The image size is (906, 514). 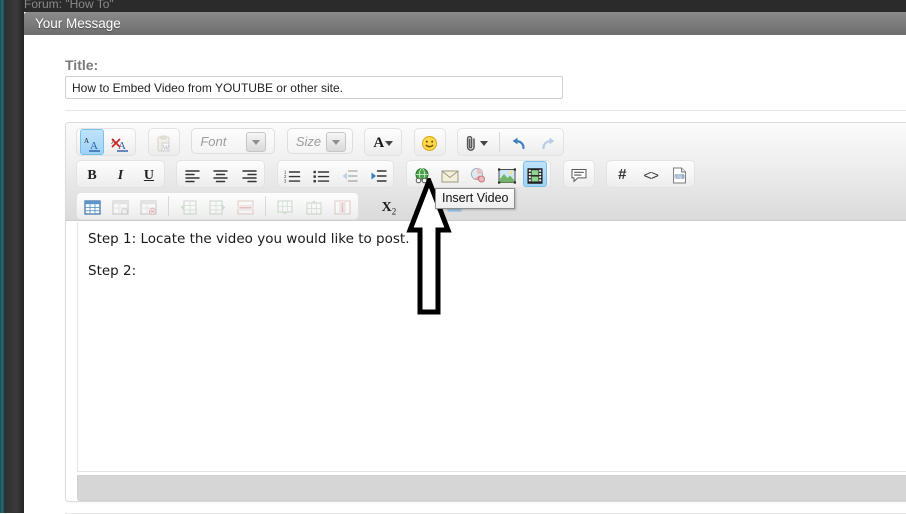 I want to click on italic-label: I, so click(x=120, y=175).